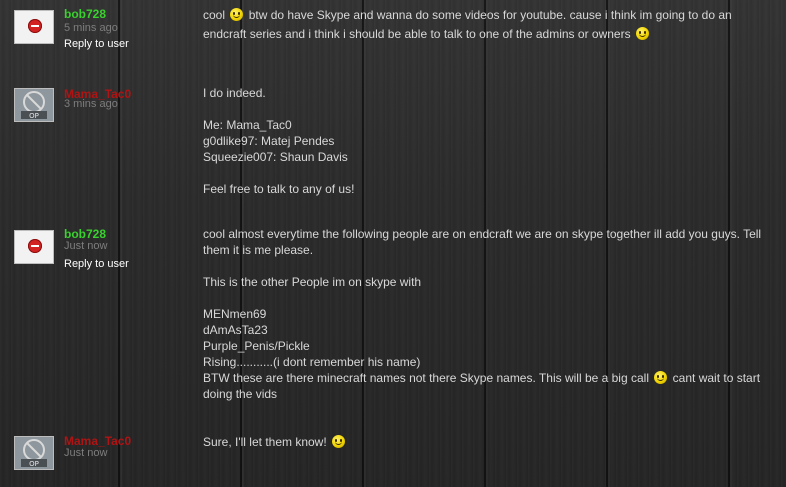  Describe the element at coordinates (91, 28) in the screenshot. I see `comment-timestamp: 5 mins ago` at that location.